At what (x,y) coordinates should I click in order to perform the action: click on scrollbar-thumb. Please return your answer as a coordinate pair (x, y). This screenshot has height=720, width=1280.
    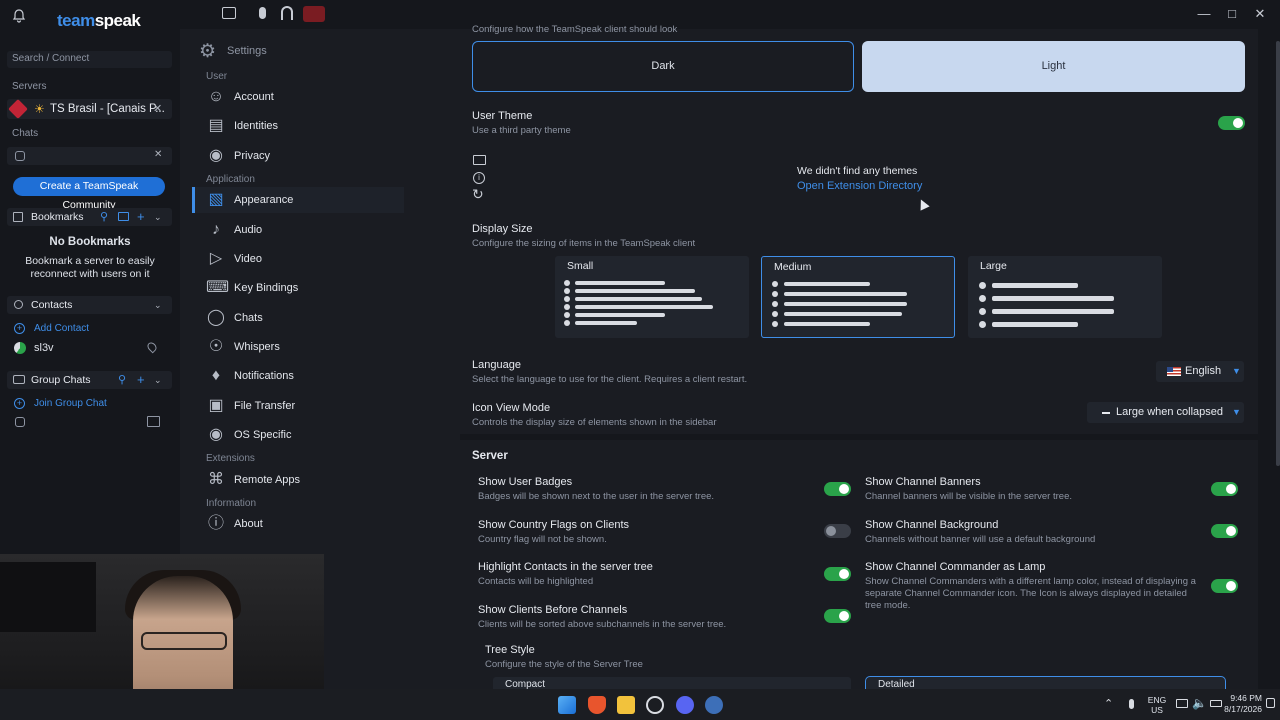
    Looking at the image, I should click on (1278, 253).